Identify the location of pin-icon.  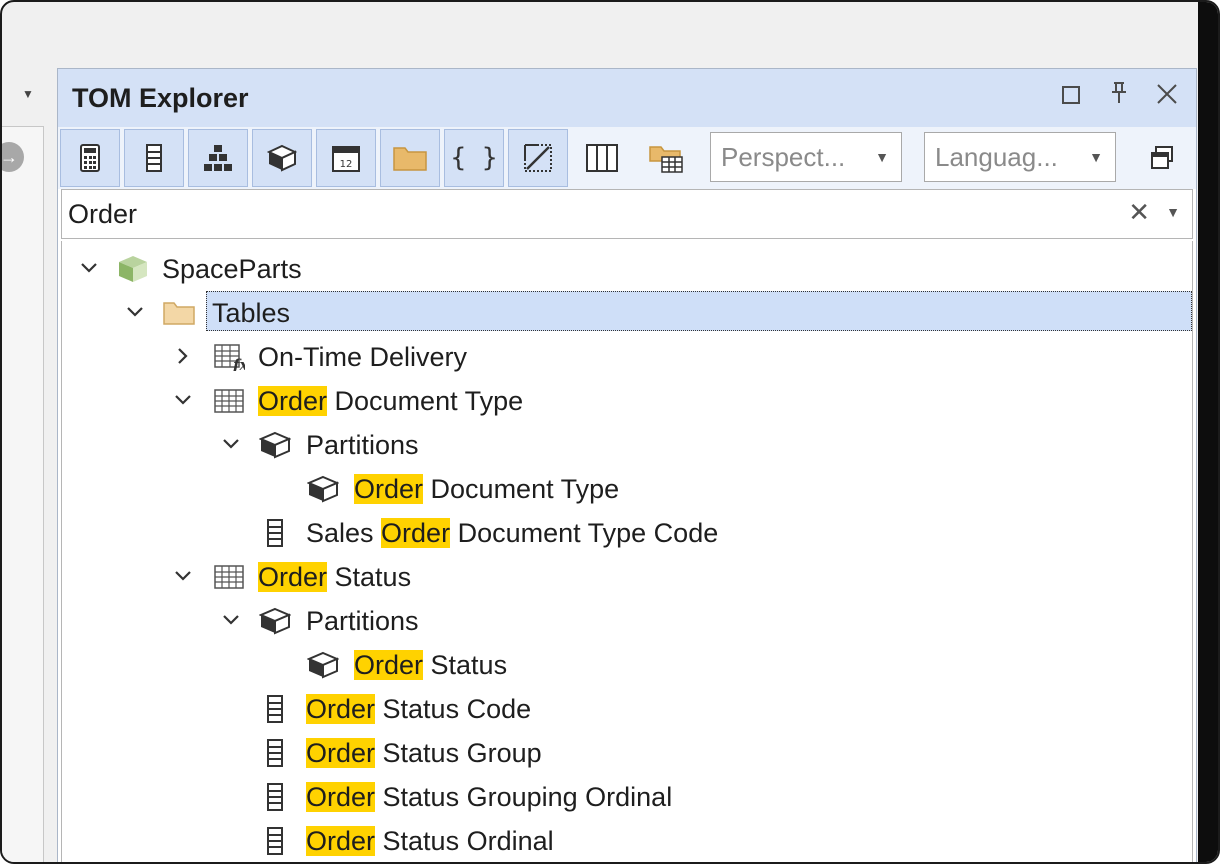
(1119, 98).